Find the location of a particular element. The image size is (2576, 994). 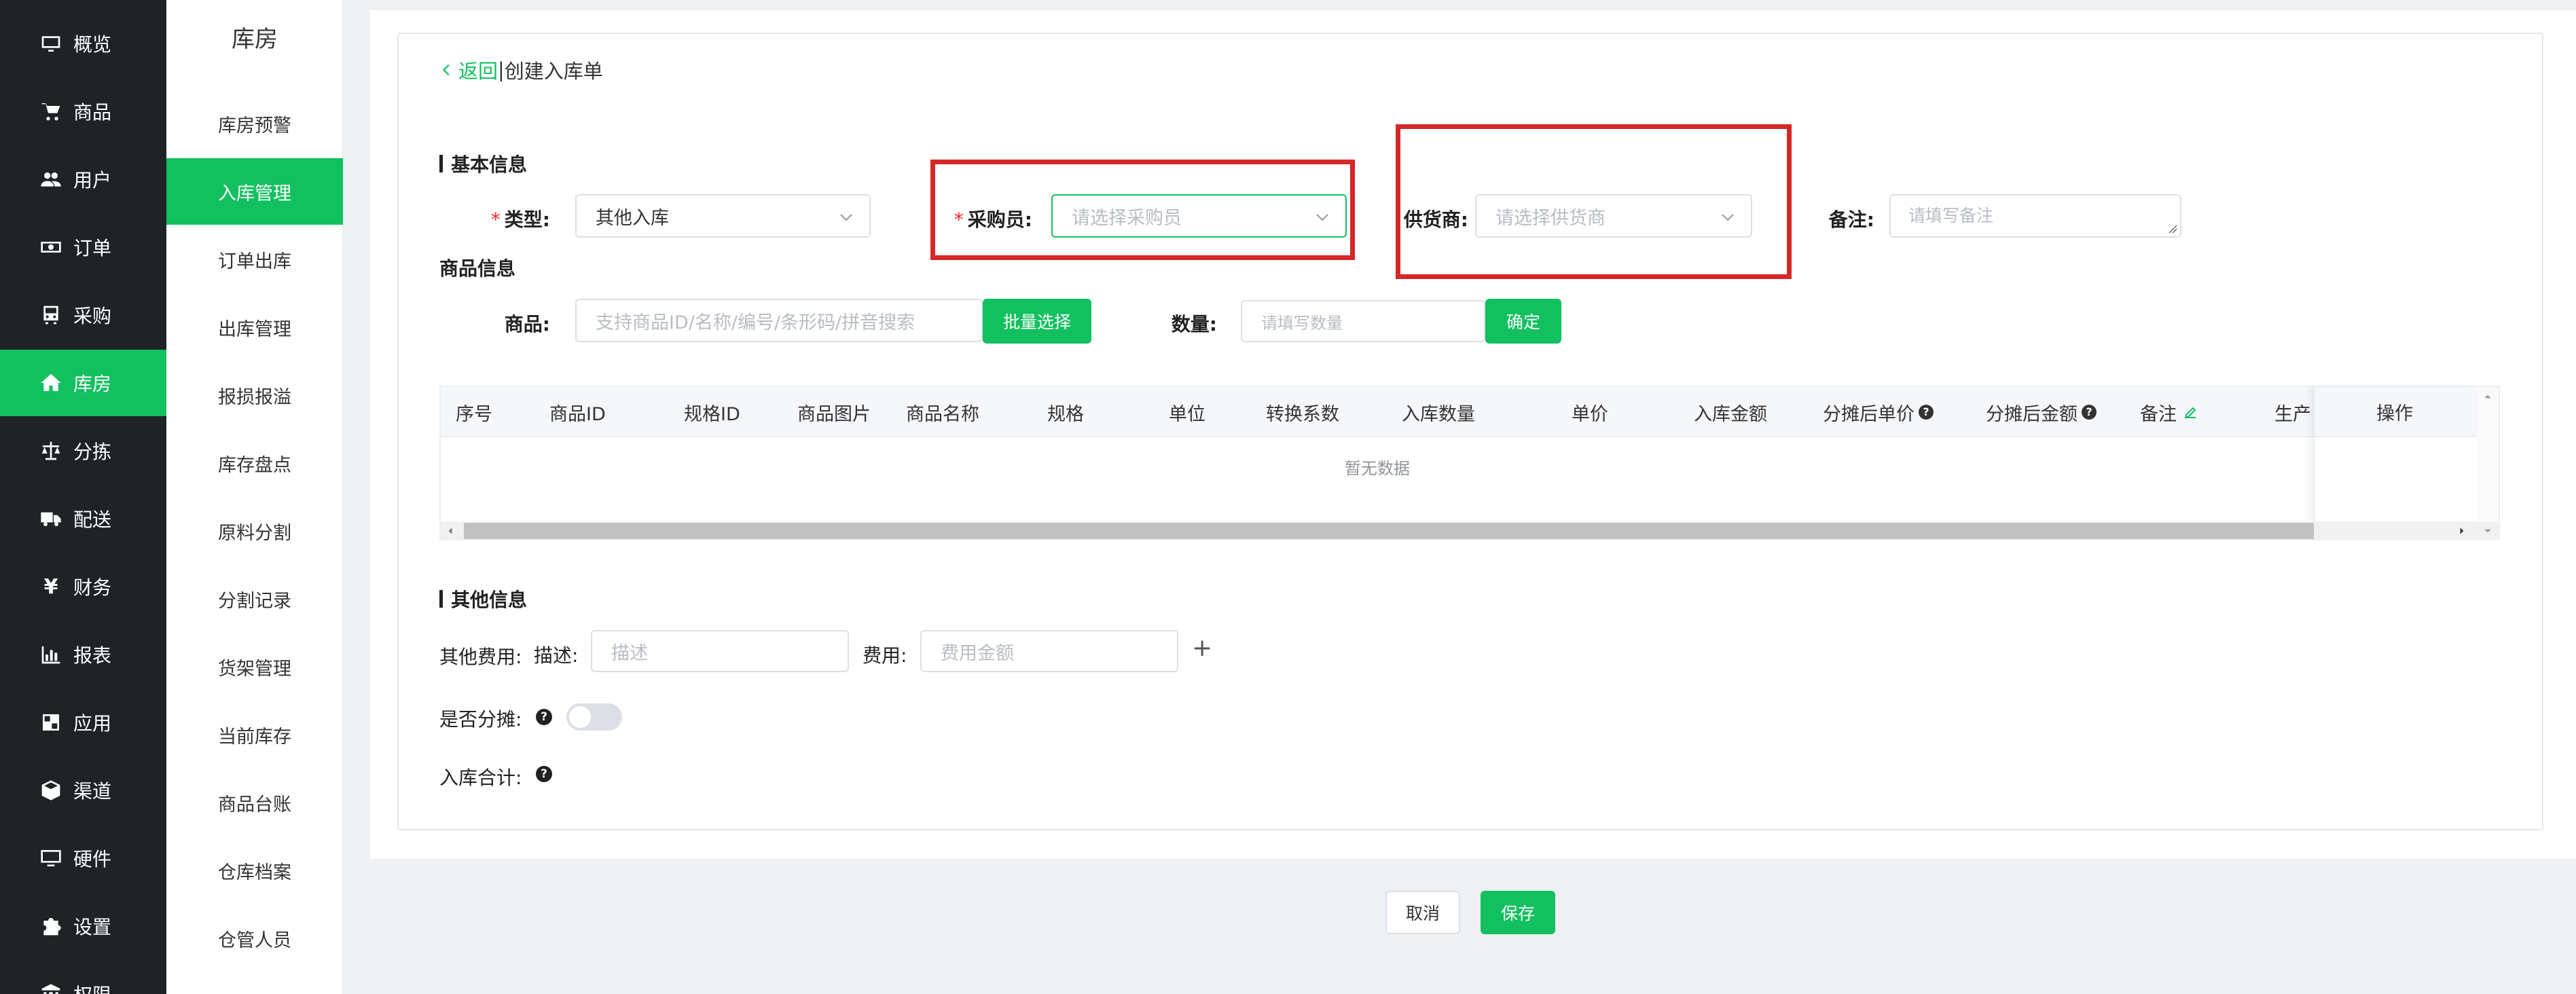

batch-select-button: 批量选择 is located at coordinates (1037, 321).